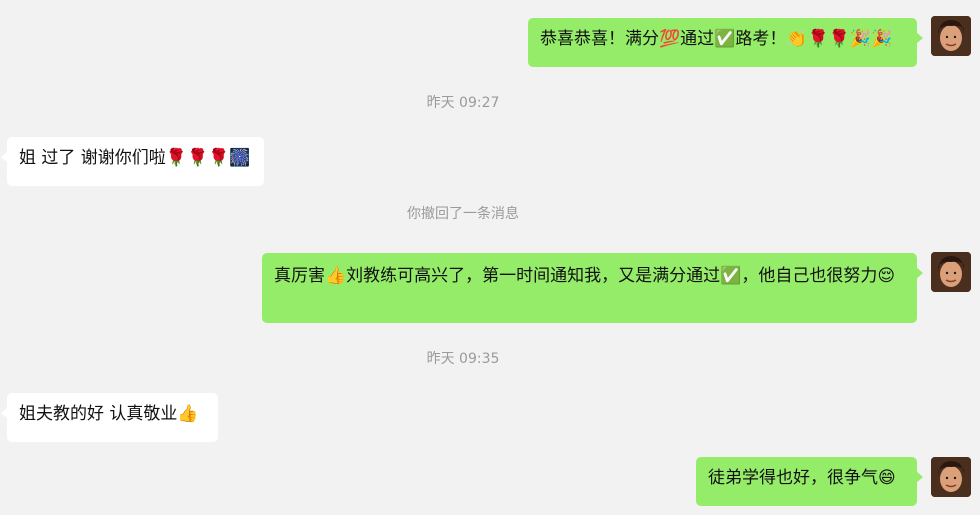 Image resolution: width=980 pixels, height=515 pixels. What do you see at coordinates (109, 417) in the screenshot?
I see `message-bubble-received: 姐夫教的好 认真敬业👍` at bounding box center [109, 417].